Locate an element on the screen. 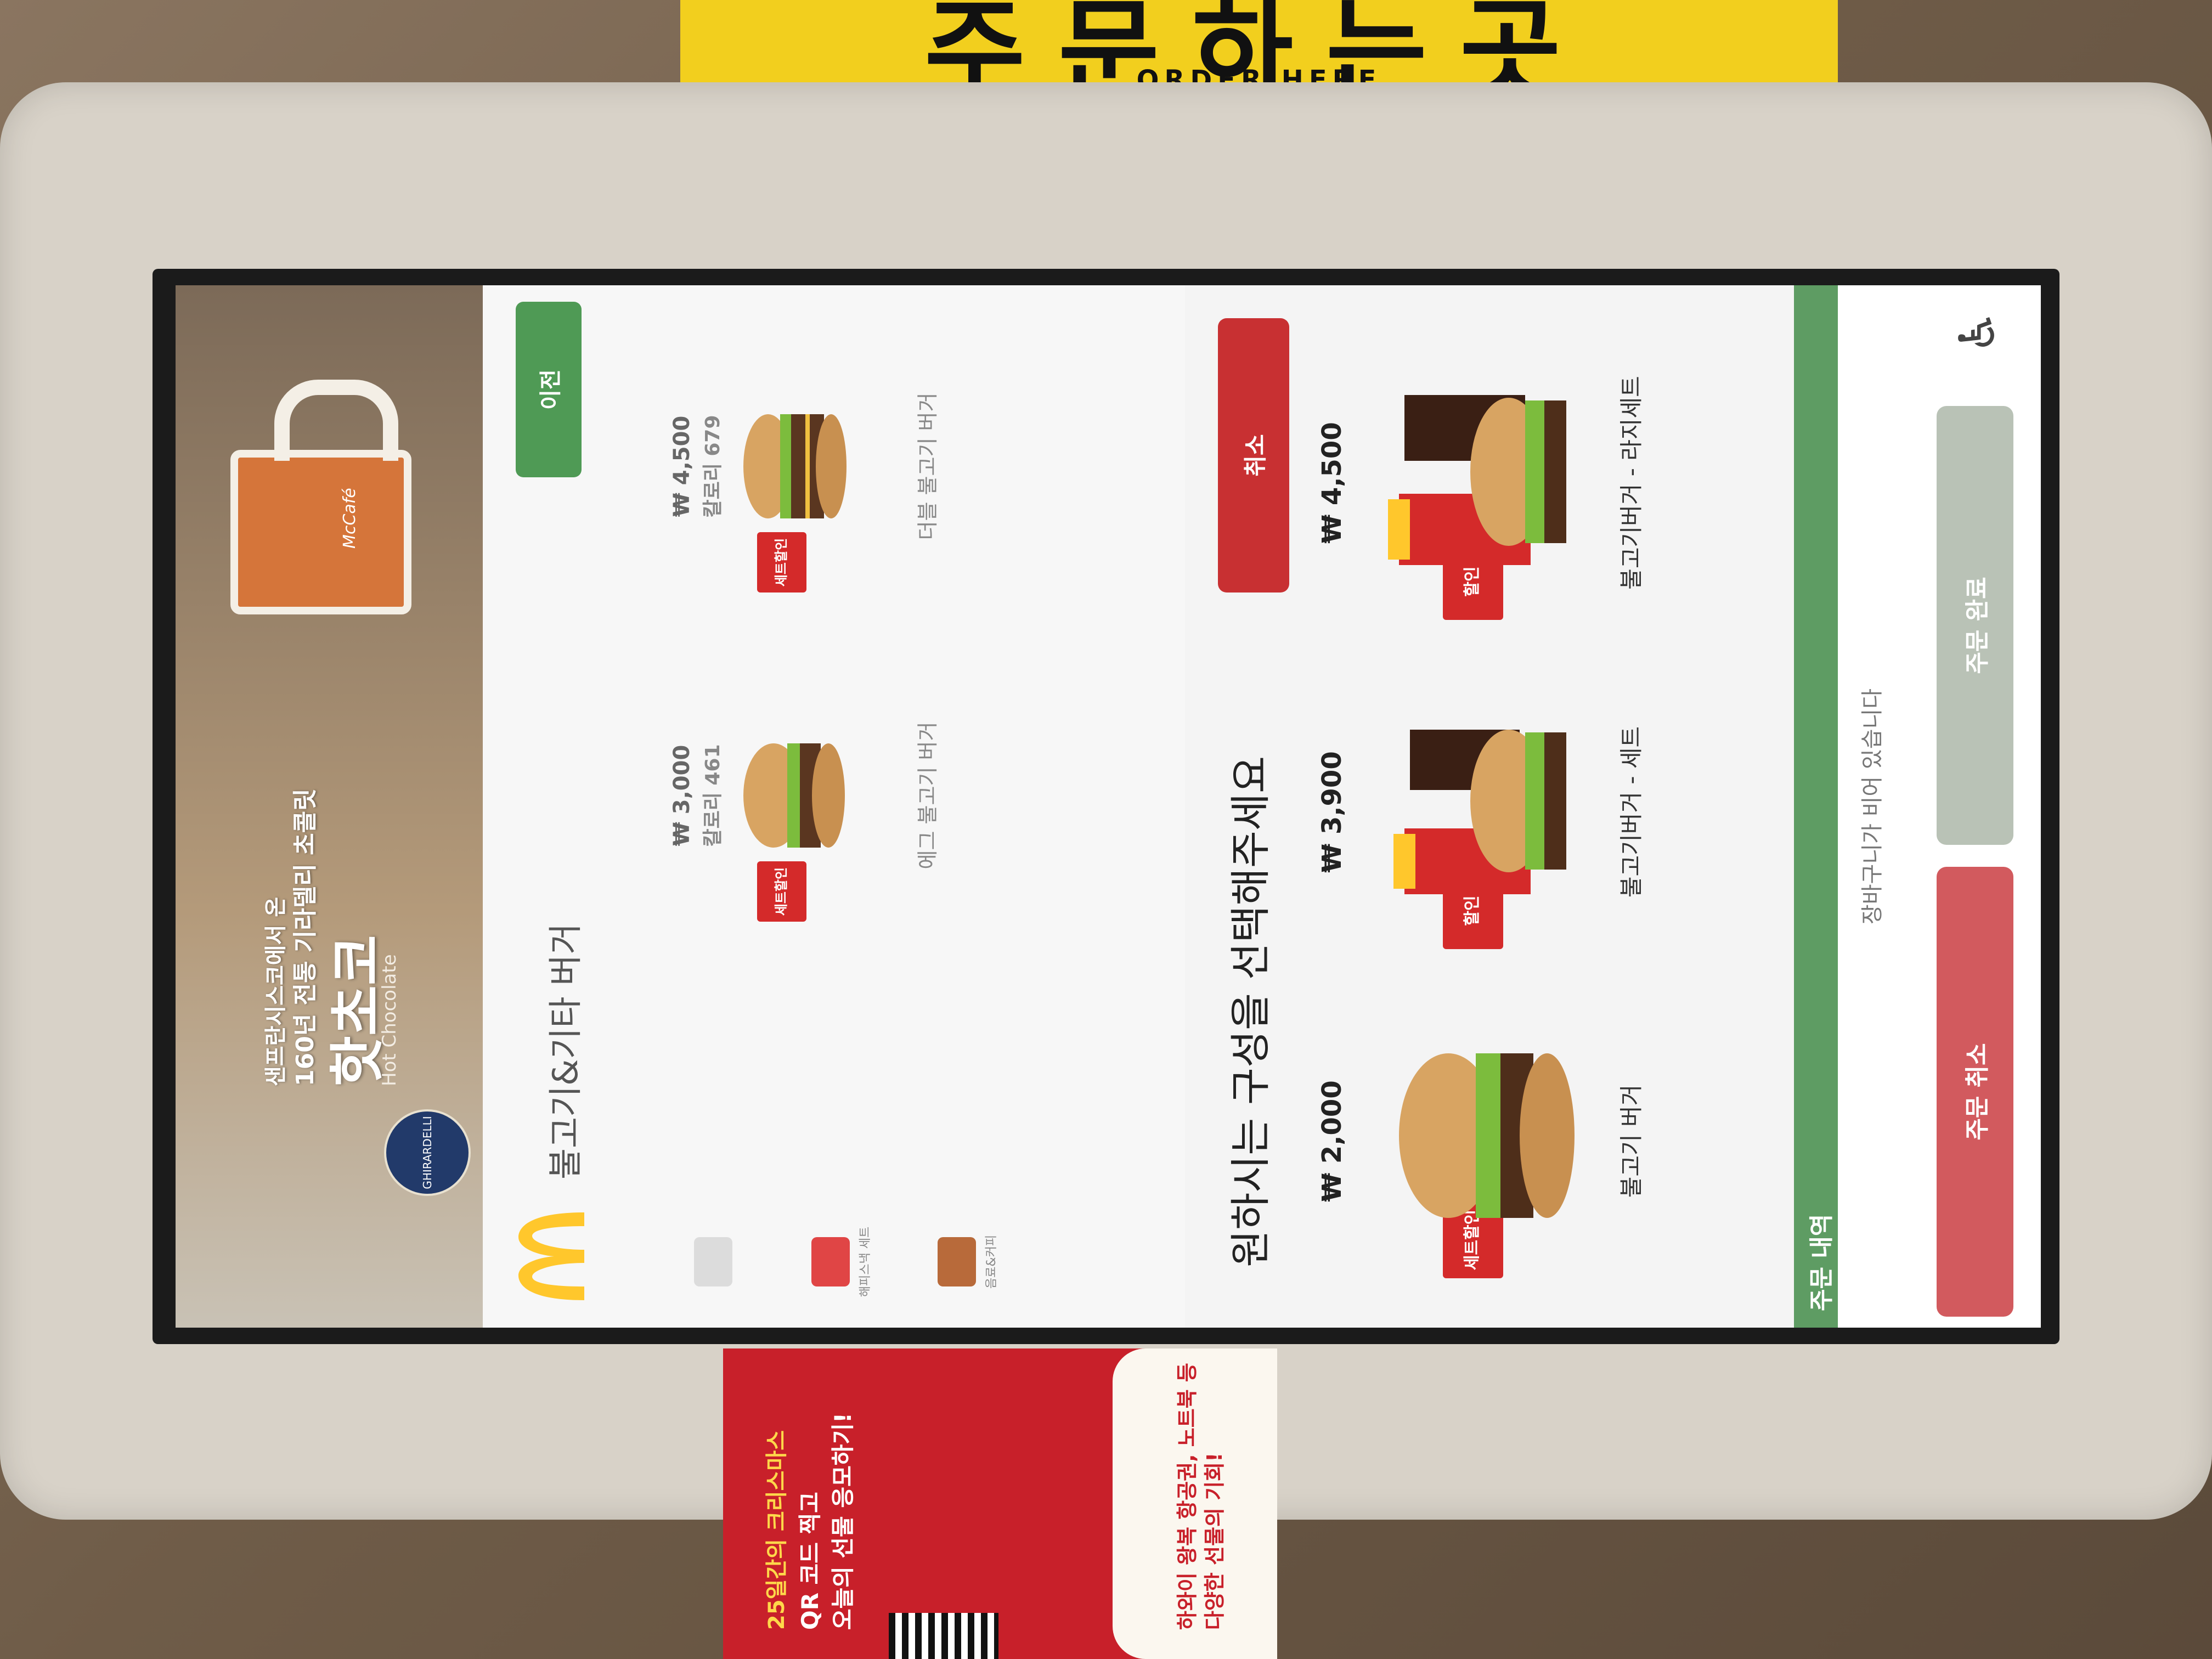  option-card: ₩ 3,900 i 할인 불고기버거 - 세트 is located at coordinates (1534, 812).